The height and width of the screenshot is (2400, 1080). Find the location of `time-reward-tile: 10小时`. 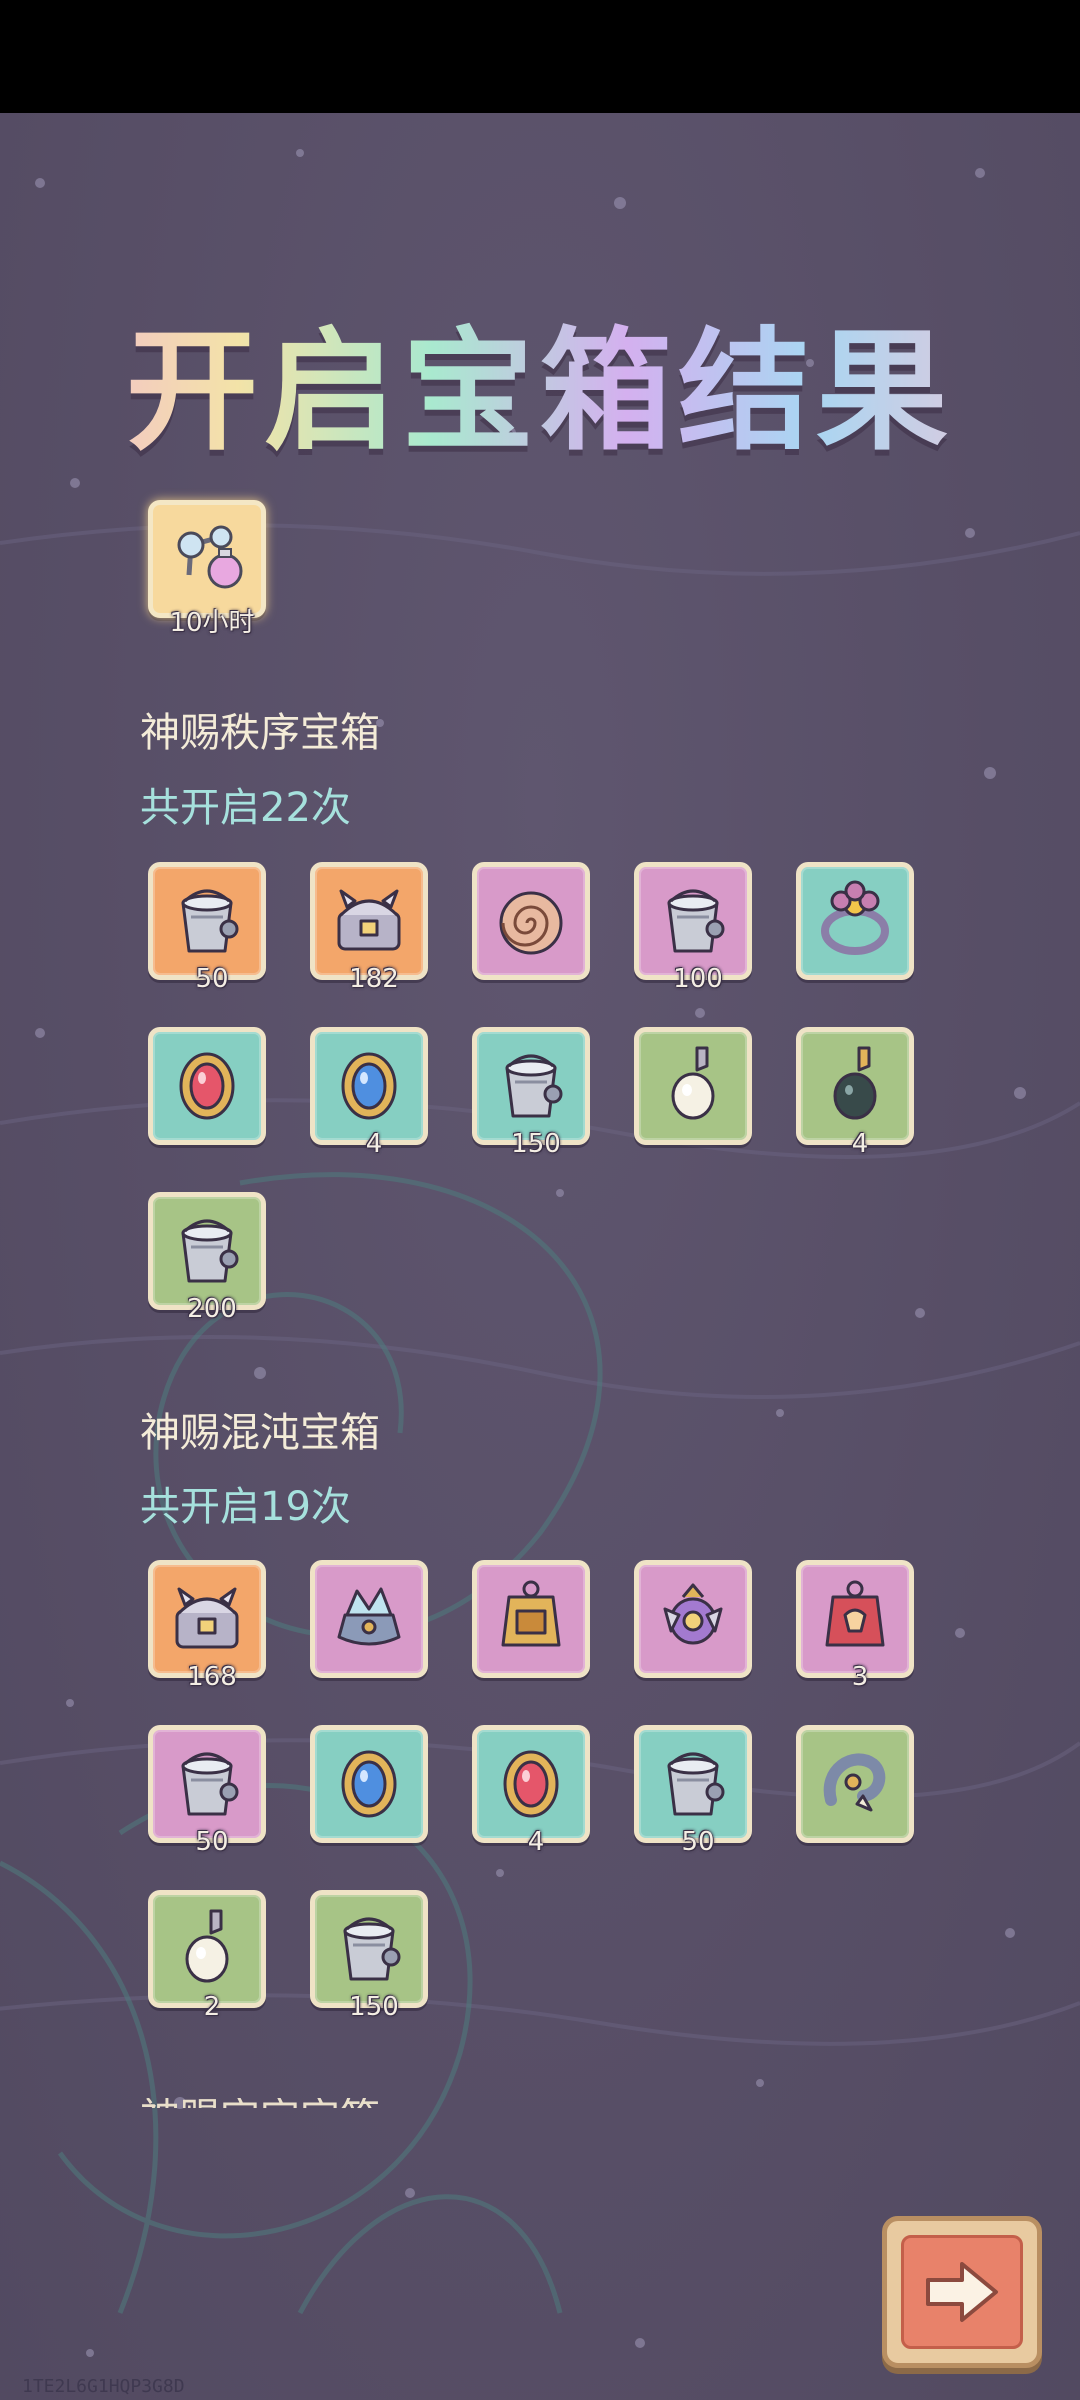

time-reward-tile: 10小时 is located at coordinates (207, 569).